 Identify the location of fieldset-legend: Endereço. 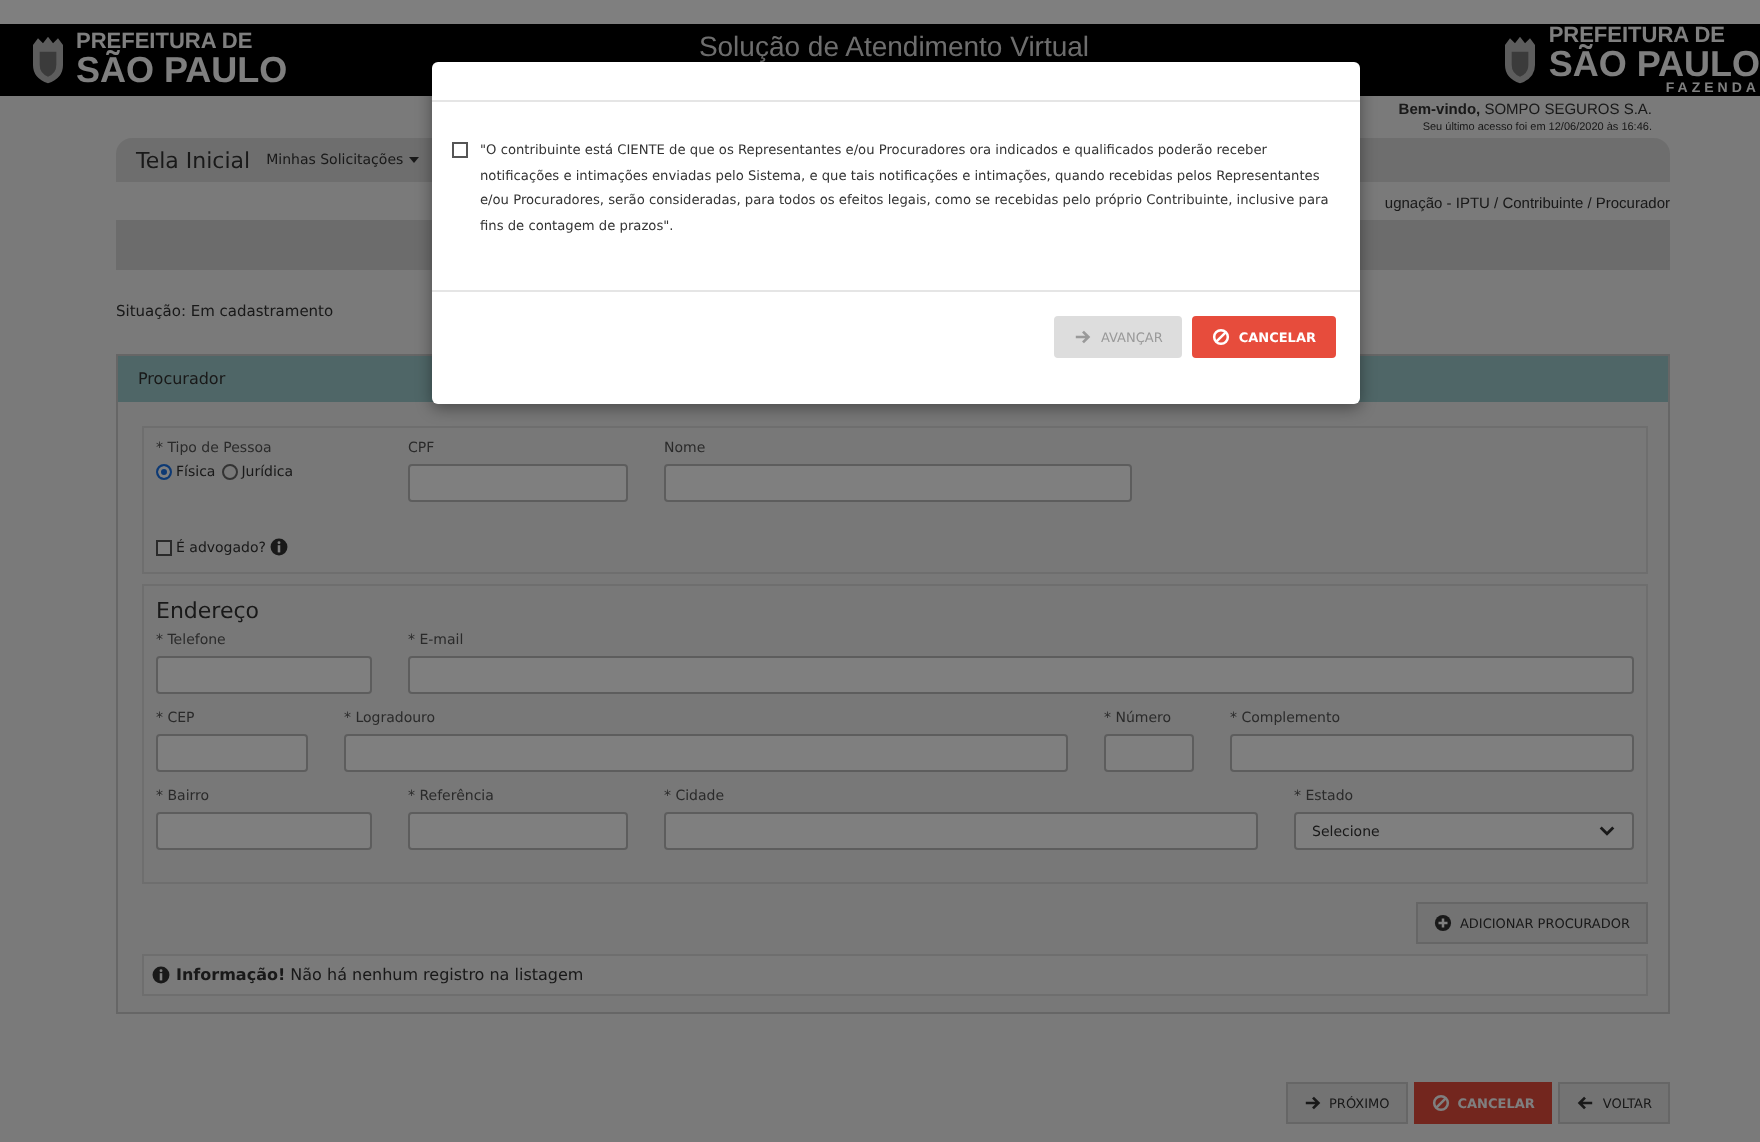
(895, 611).